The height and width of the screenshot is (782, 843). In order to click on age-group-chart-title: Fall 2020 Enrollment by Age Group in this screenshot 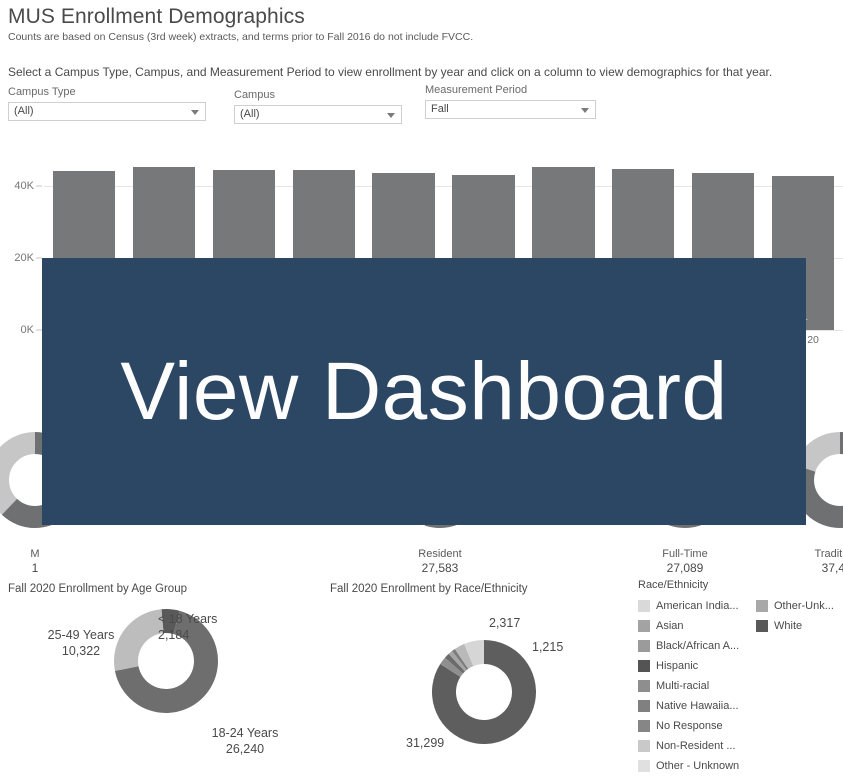, I will do `click(97, 589)`.